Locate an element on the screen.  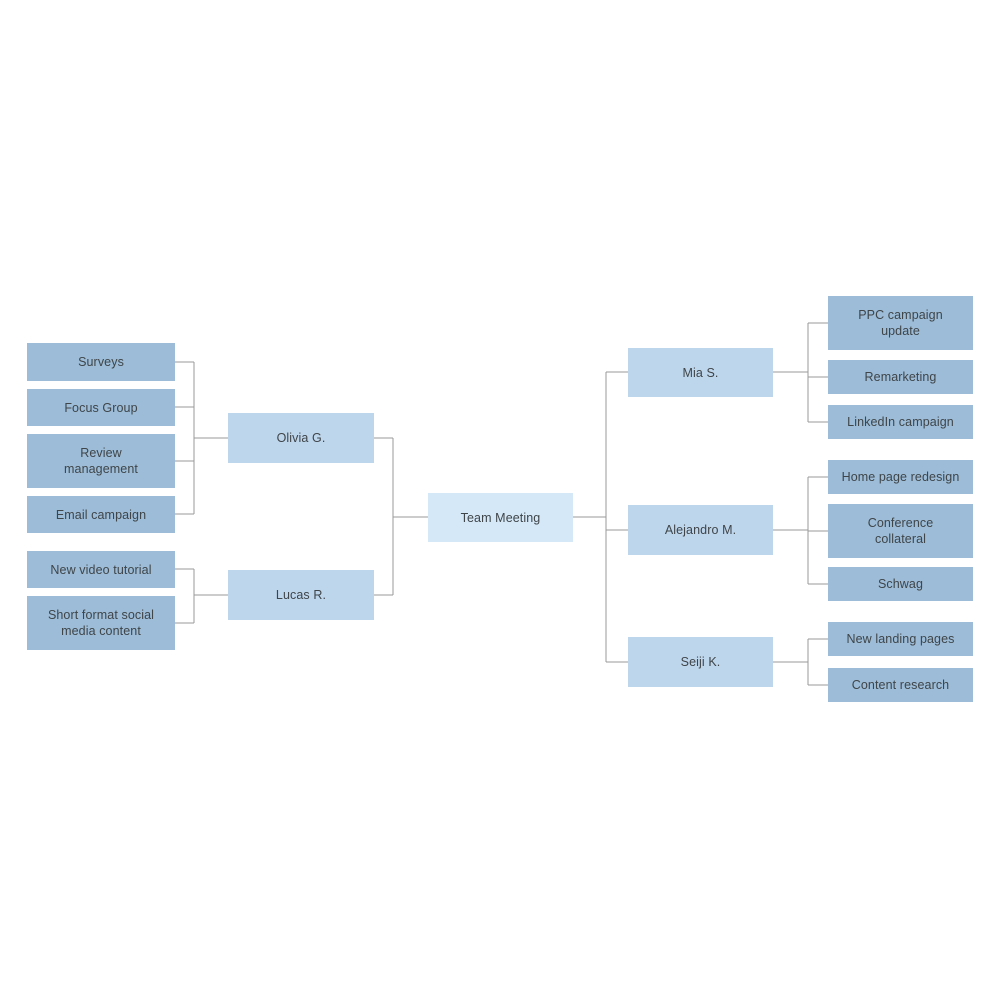
task-node-focus-group: Focus Group is located at coordinates (101, 407).